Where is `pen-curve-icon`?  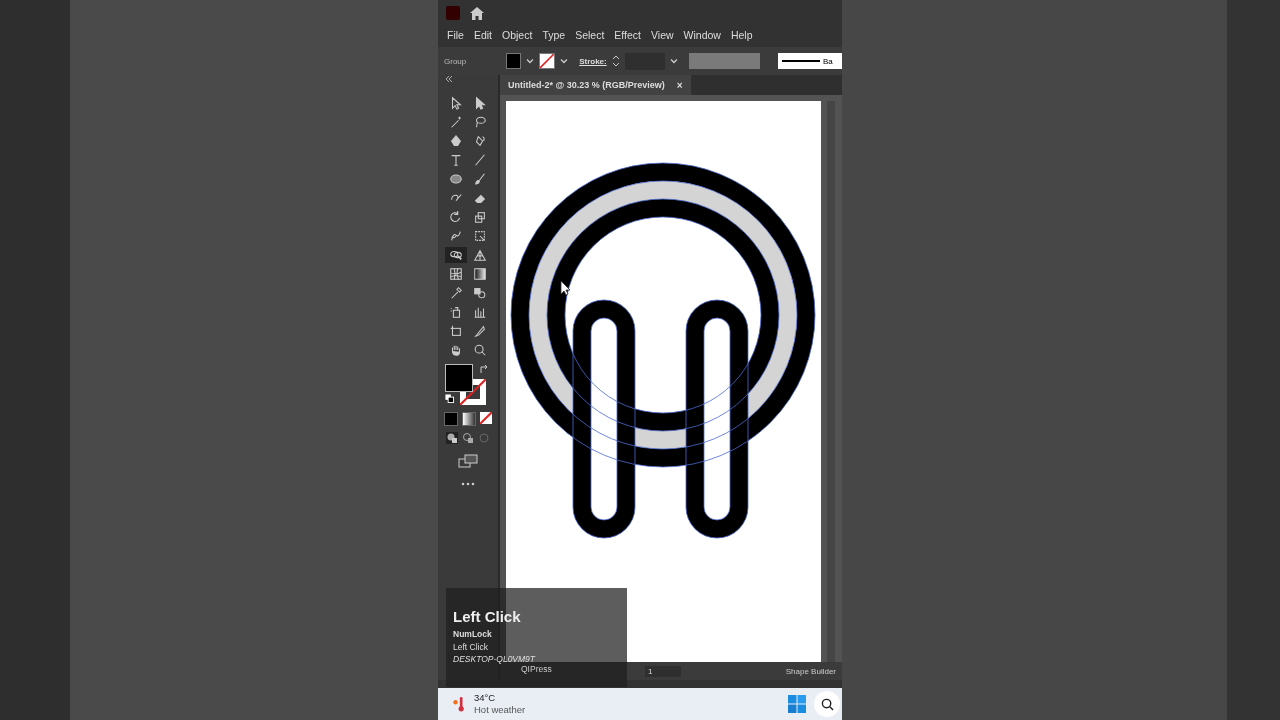
pen-curve-icon is located at coordinates (480, 141).